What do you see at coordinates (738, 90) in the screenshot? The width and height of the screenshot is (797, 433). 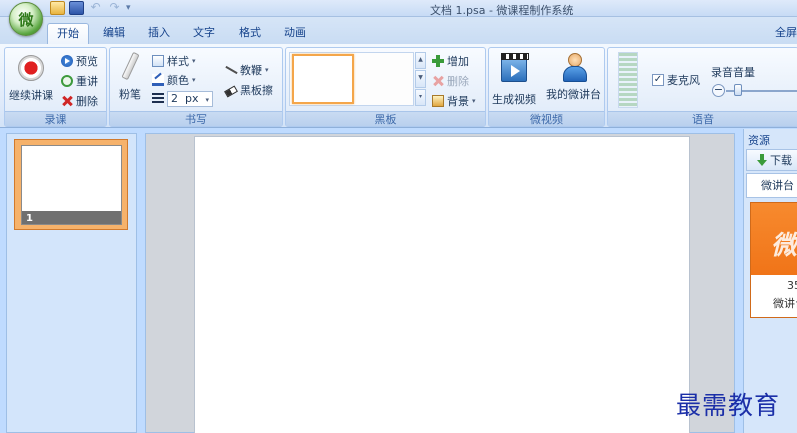 I see `volume-slider-thumb` at bounding box center [738, 90].